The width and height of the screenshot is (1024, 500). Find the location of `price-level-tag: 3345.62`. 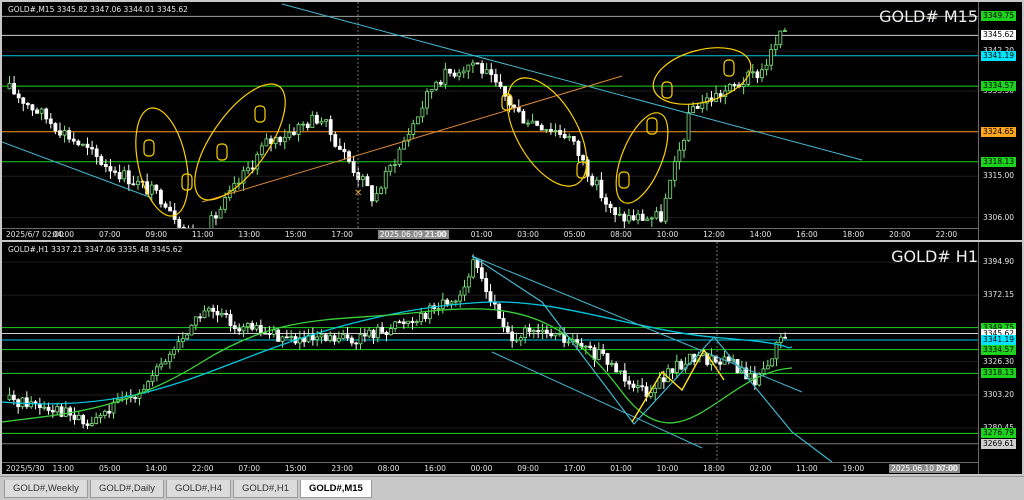

price-level-tag: 3345.62 is located at coordinates (999, 35).